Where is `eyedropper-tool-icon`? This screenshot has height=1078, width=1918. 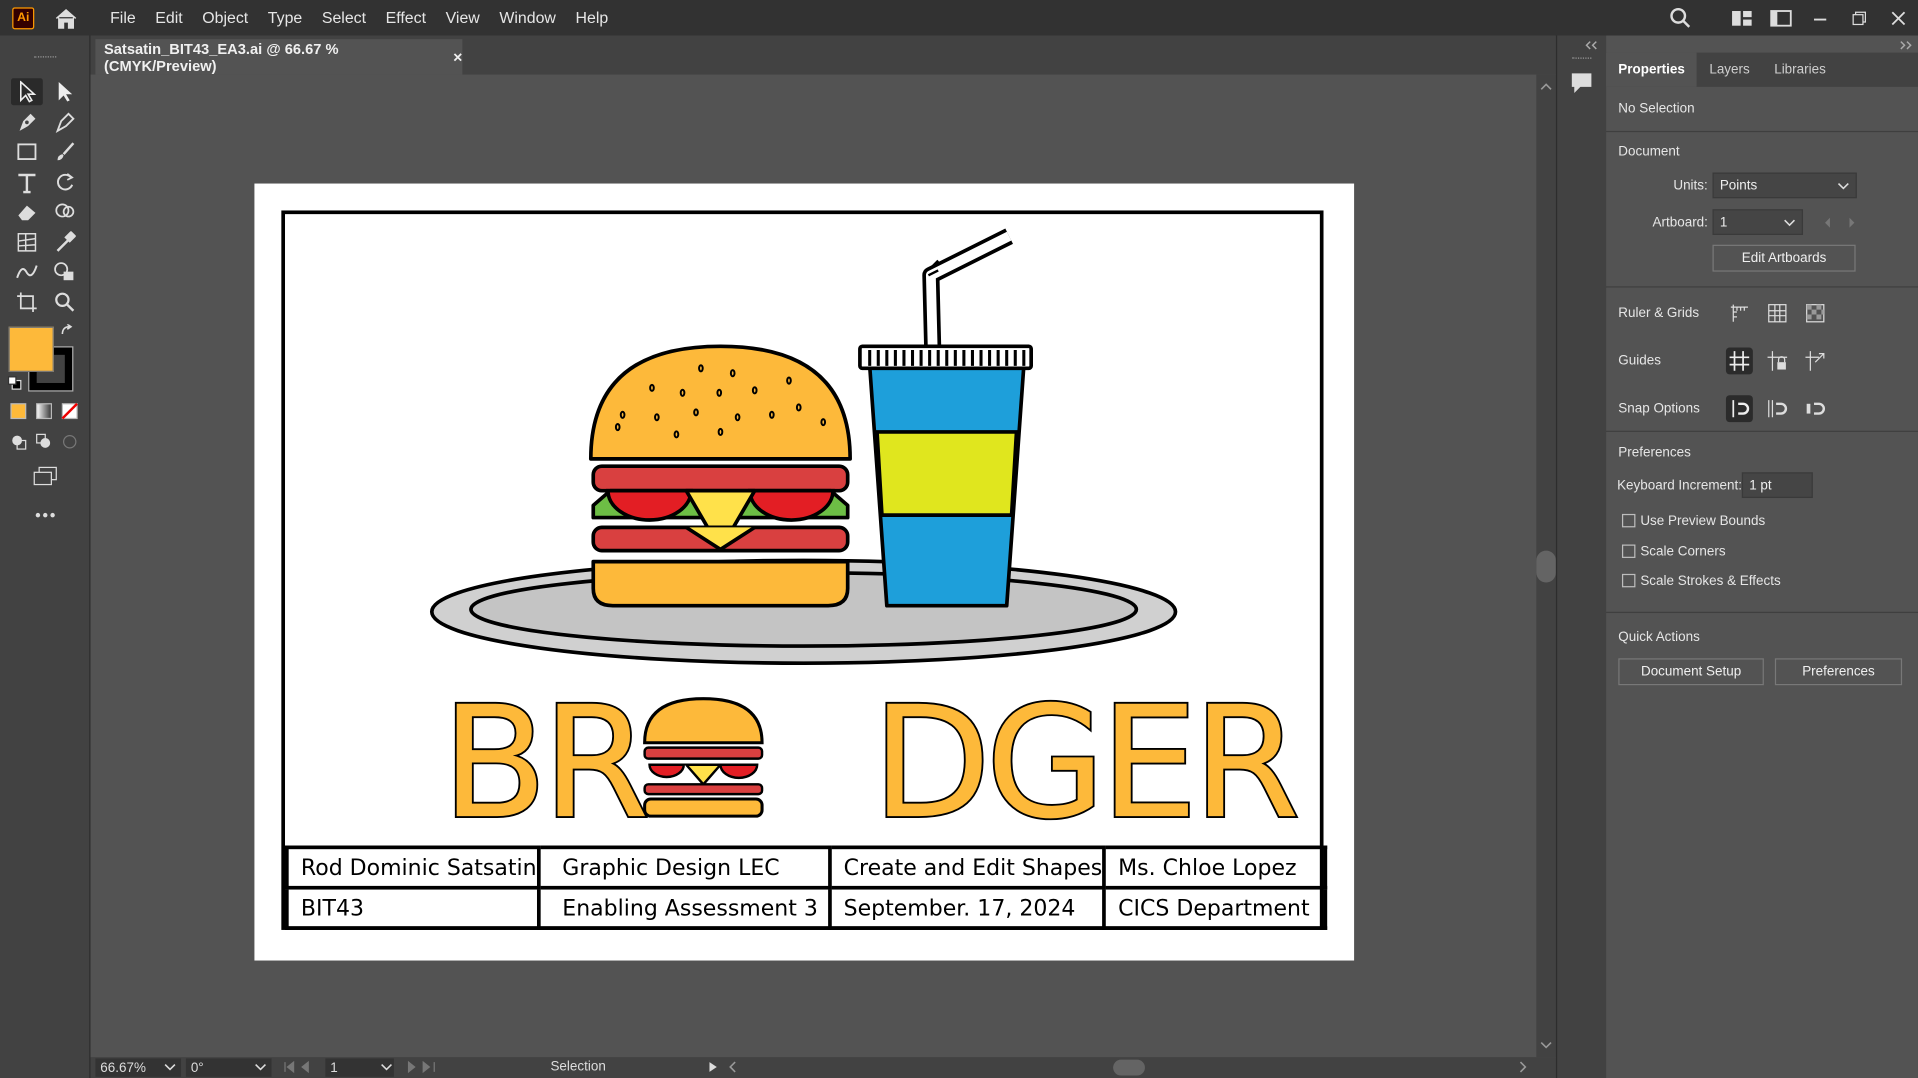 eyedropper-tool-icon is located at coordinates (65, 242).